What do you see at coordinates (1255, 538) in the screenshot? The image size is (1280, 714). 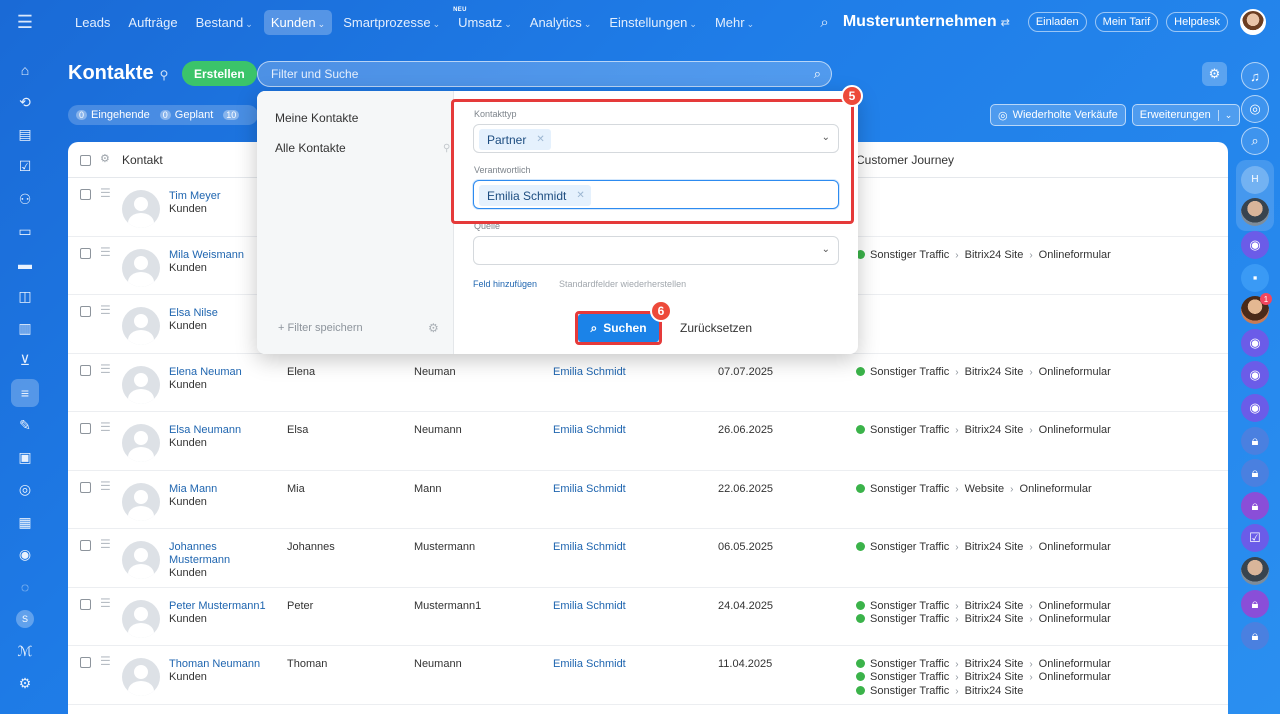 I see `tasks-chat-icon: ☑` at bounding box center [1255, 538].